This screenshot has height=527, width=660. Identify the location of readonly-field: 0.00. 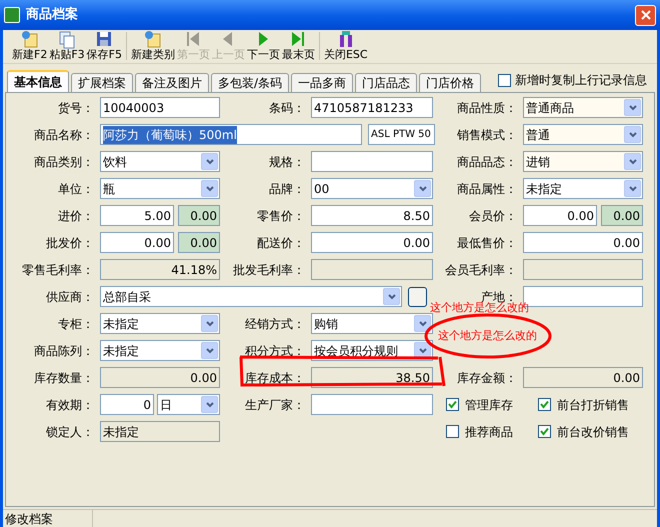
(583, 377).